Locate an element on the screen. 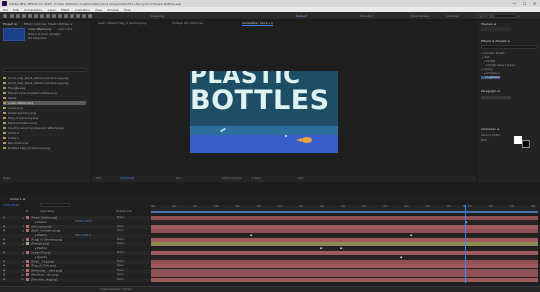 This screenshot has width=540, height=292. project-item: ocean.png is located at coordinates (44, 108).